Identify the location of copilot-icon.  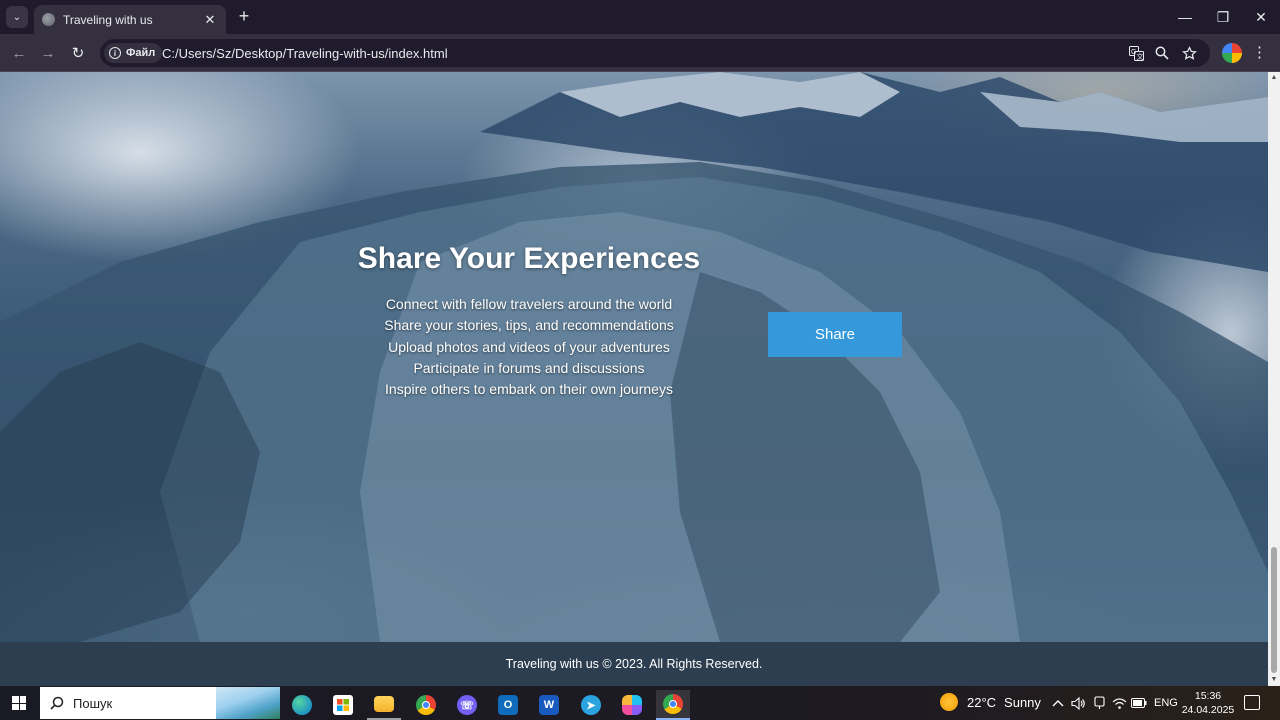
(632, 705).